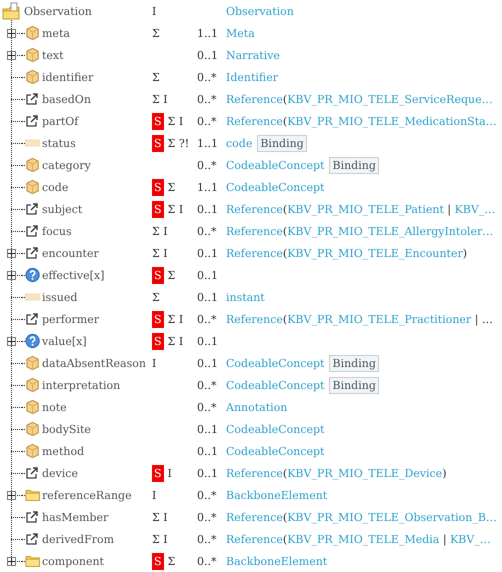 The image size is (502, 572). I want to click on element-name: meta, so click(56, 33).